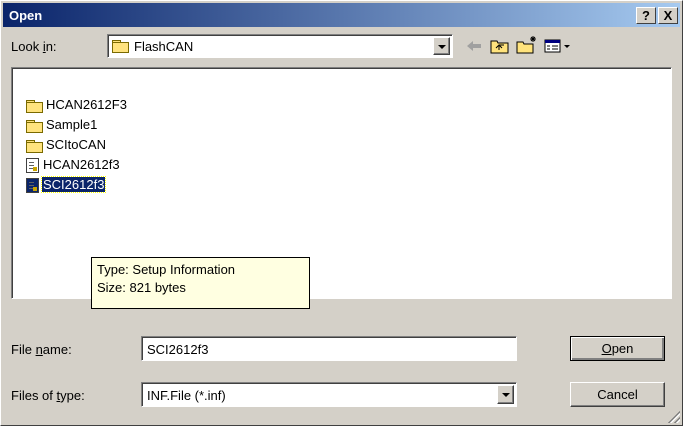 This screenshot has height=426, width=683. I want to click on window-title: Open, so click(26, 15).